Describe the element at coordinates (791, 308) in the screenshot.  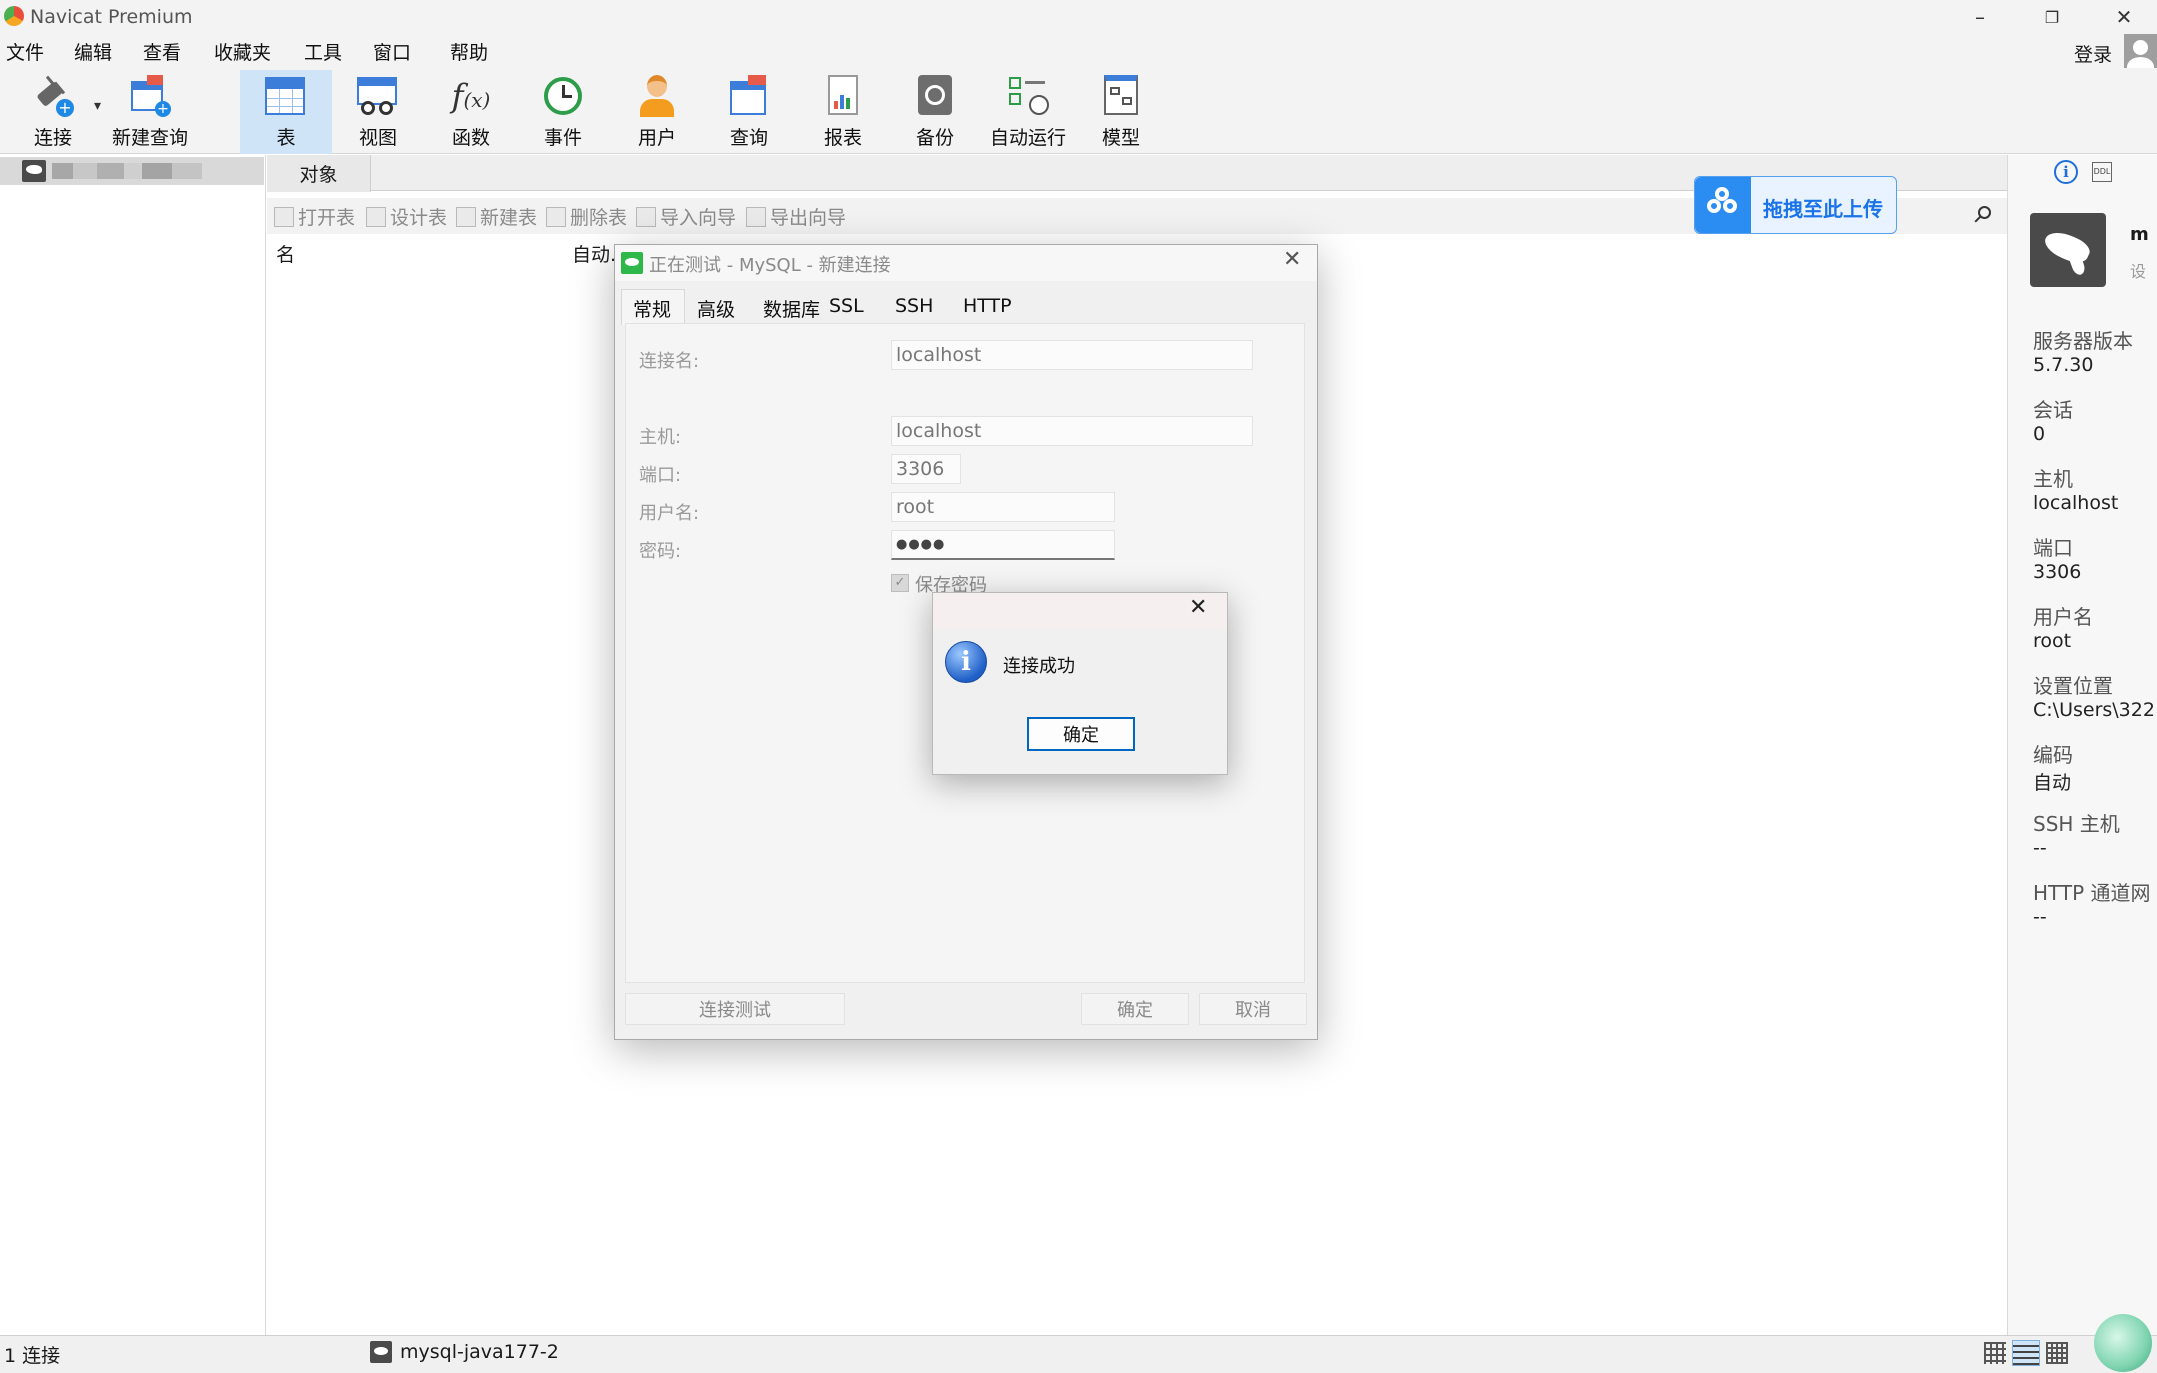
I see `dialog-tab-database: 数据库` at that location.